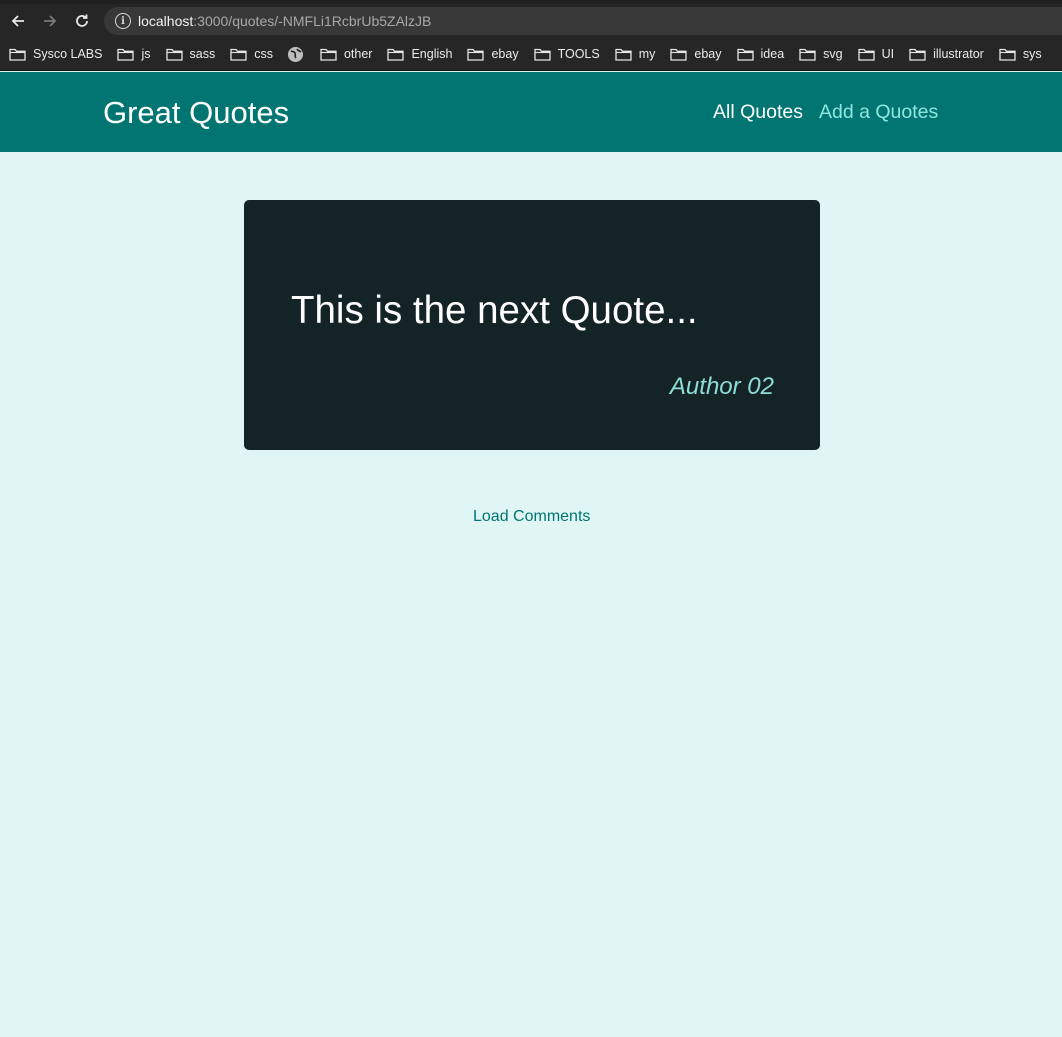  I want to click on bookmark-label: other, so click(358, 54).